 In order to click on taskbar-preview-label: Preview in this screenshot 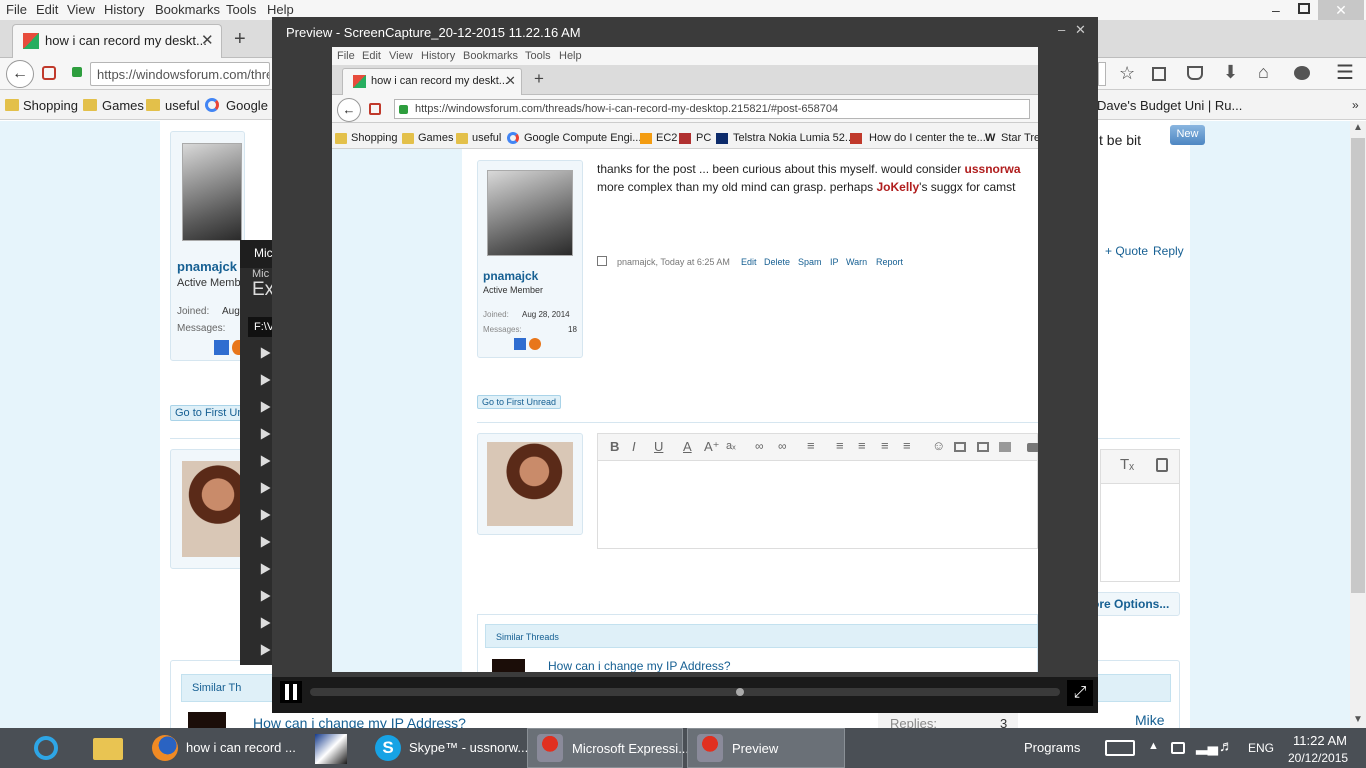, I will do `click(755, 748)`.